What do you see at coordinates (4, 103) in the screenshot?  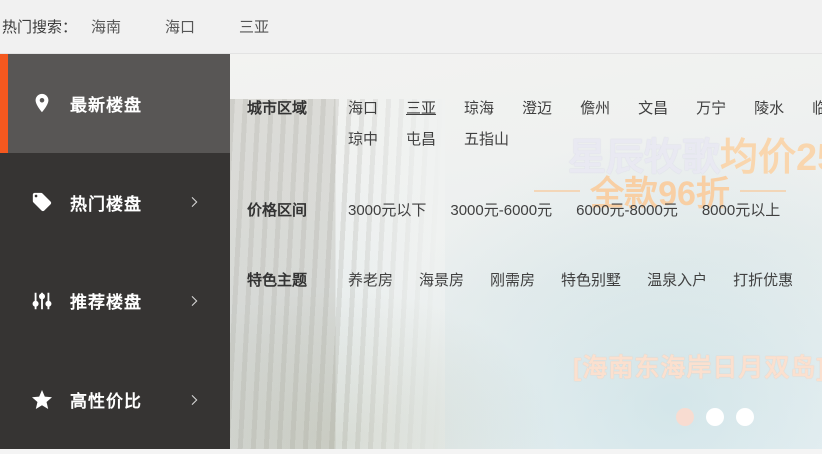 I see `active-accent-bar` at bounding box center [4, 103].